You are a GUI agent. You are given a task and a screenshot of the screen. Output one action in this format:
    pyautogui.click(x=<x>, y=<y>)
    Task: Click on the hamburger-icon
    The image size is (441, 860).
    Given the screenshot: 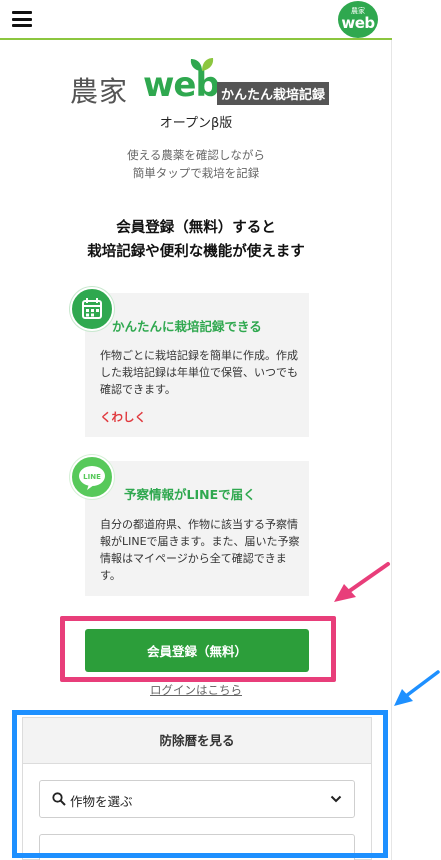 What is the action you would take?
    pyautogui.click(x=22, y=19)
    